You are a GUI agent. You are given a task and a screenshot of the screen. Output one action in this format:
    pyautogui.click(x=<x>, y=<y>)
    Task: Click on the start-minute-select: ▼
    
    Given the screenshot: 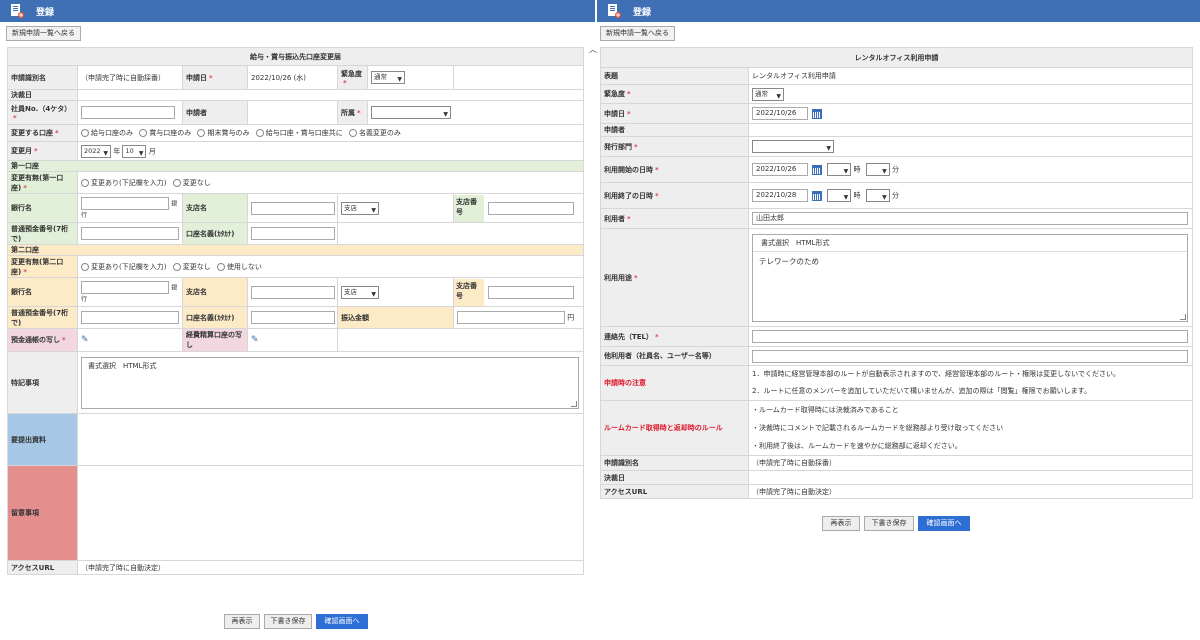 What is the action you would take?
    pyautogui.click(x=877, y=169)
    